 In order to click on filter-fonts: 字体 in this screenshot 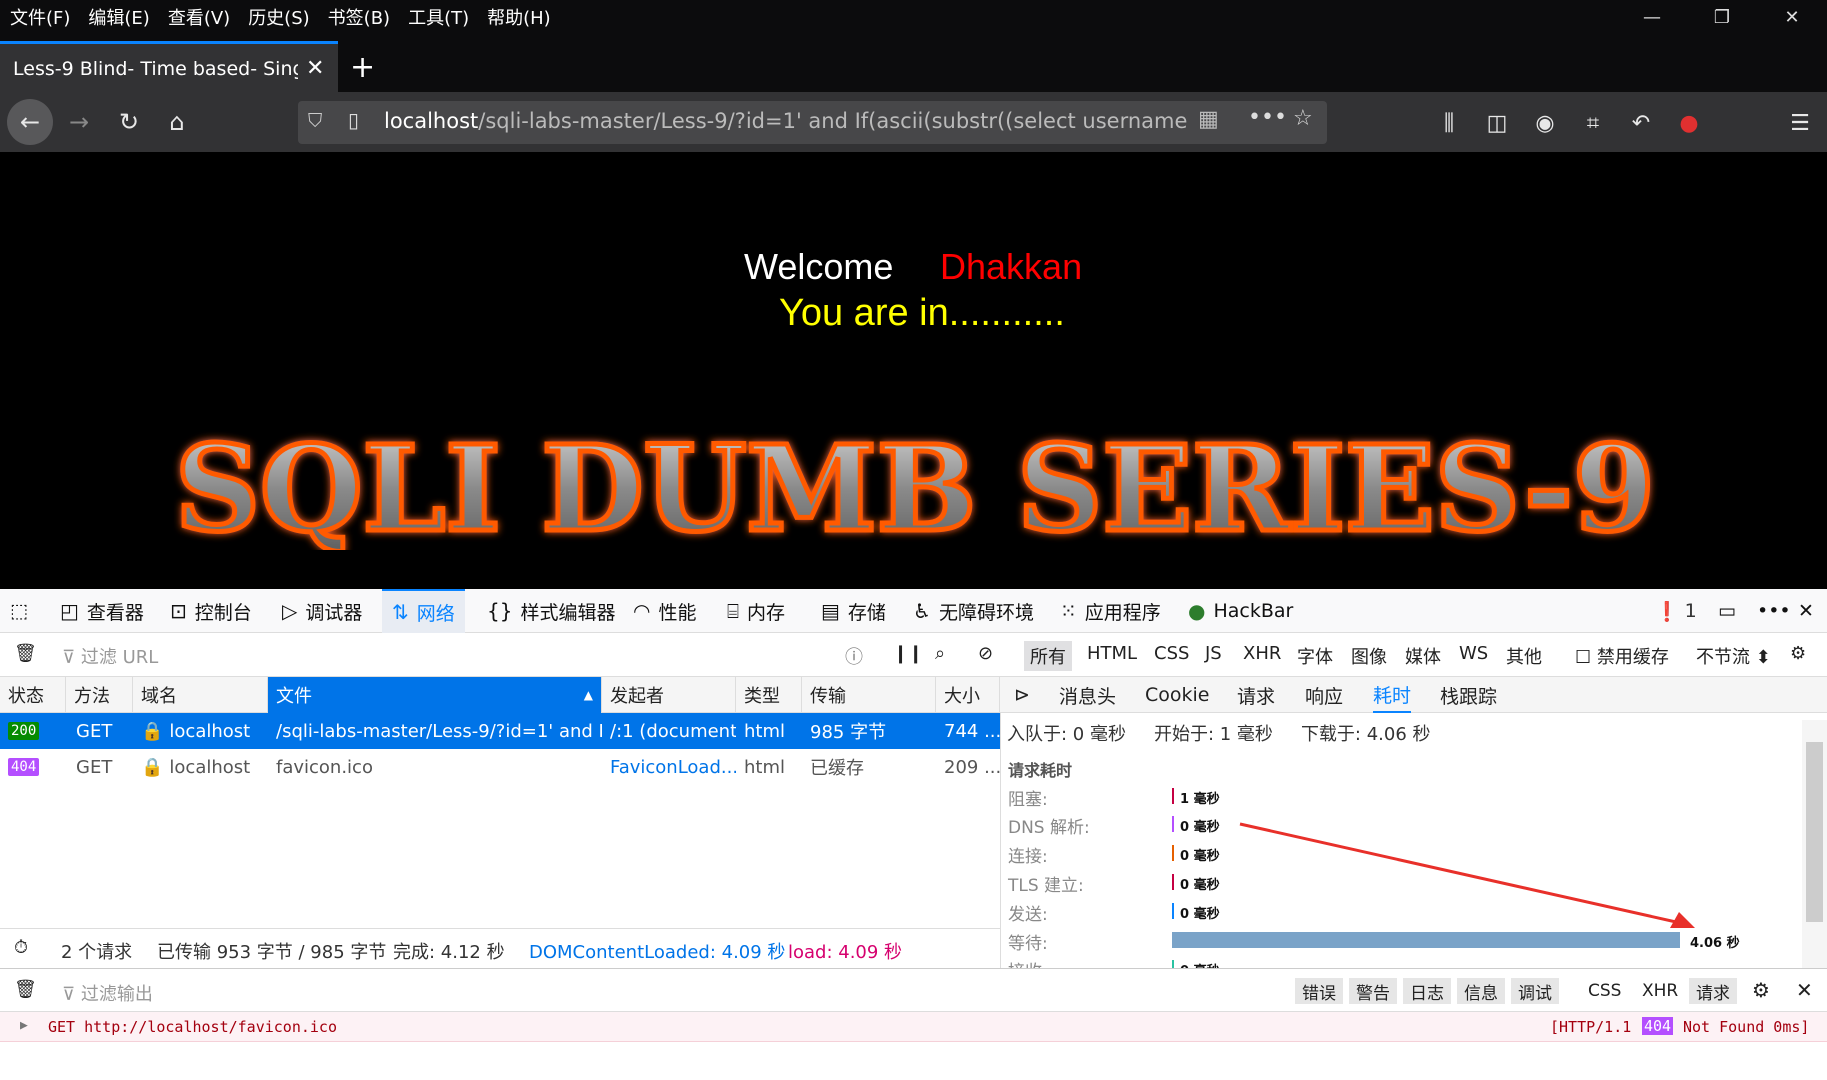, I will do `click(1315, 656)`.